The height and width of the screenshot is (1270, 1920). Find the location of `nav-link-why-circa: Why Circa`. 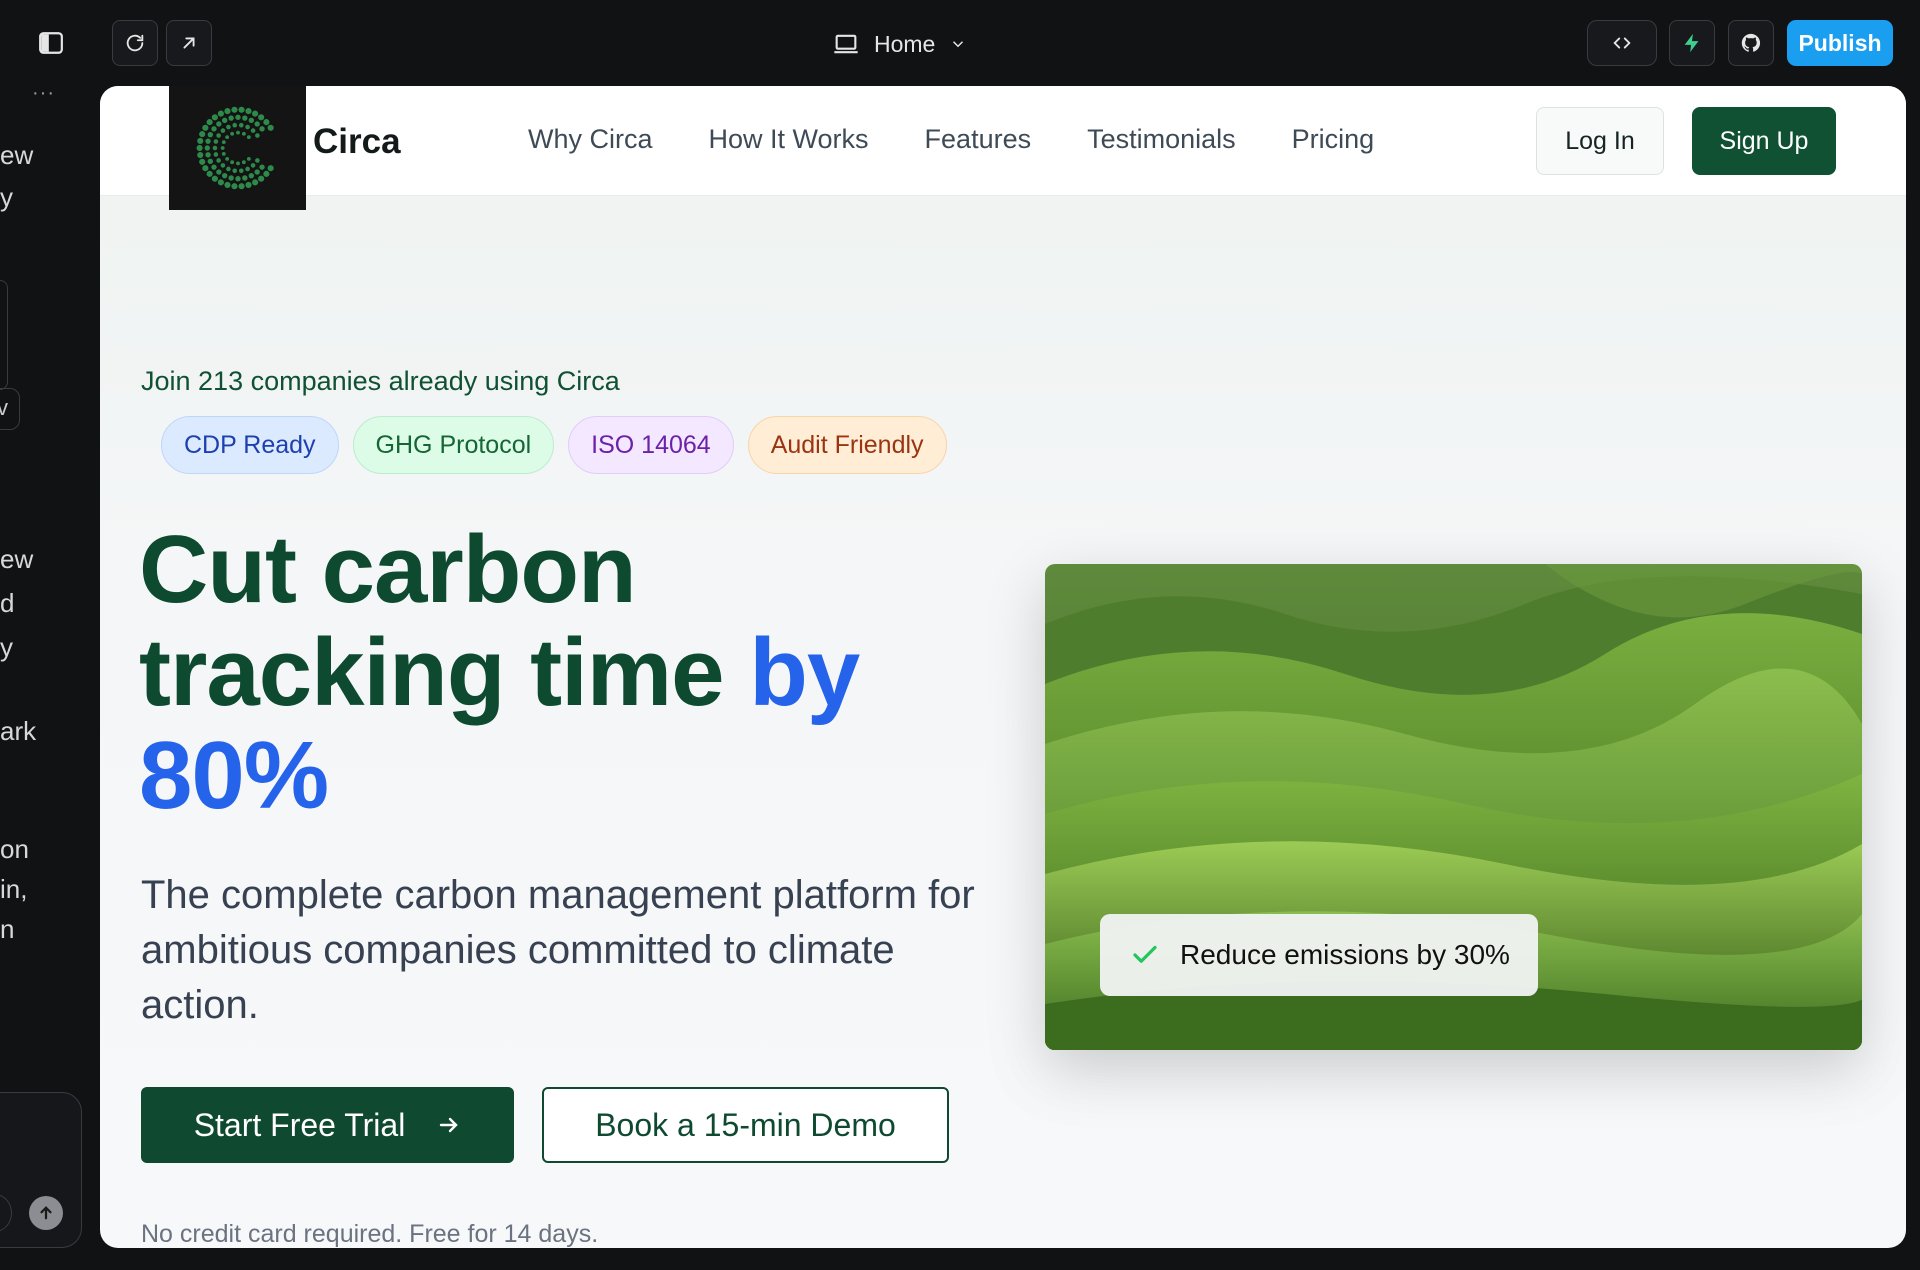

nav-link-why-circa: Why Circa is located at coordinates (590, 139).